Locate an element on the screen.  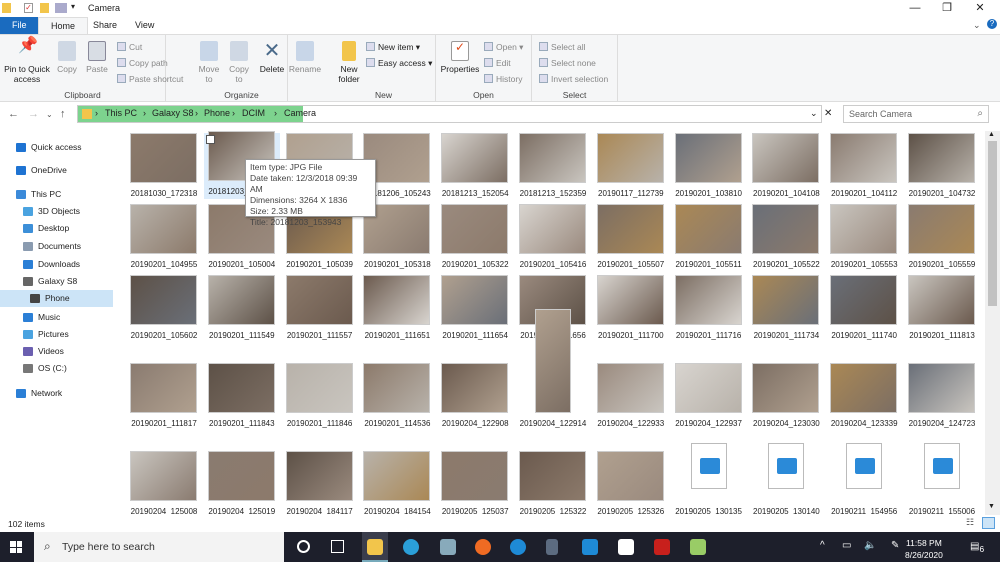
recent-locations-icon: ⌄ is located at coordinates (49, 114).